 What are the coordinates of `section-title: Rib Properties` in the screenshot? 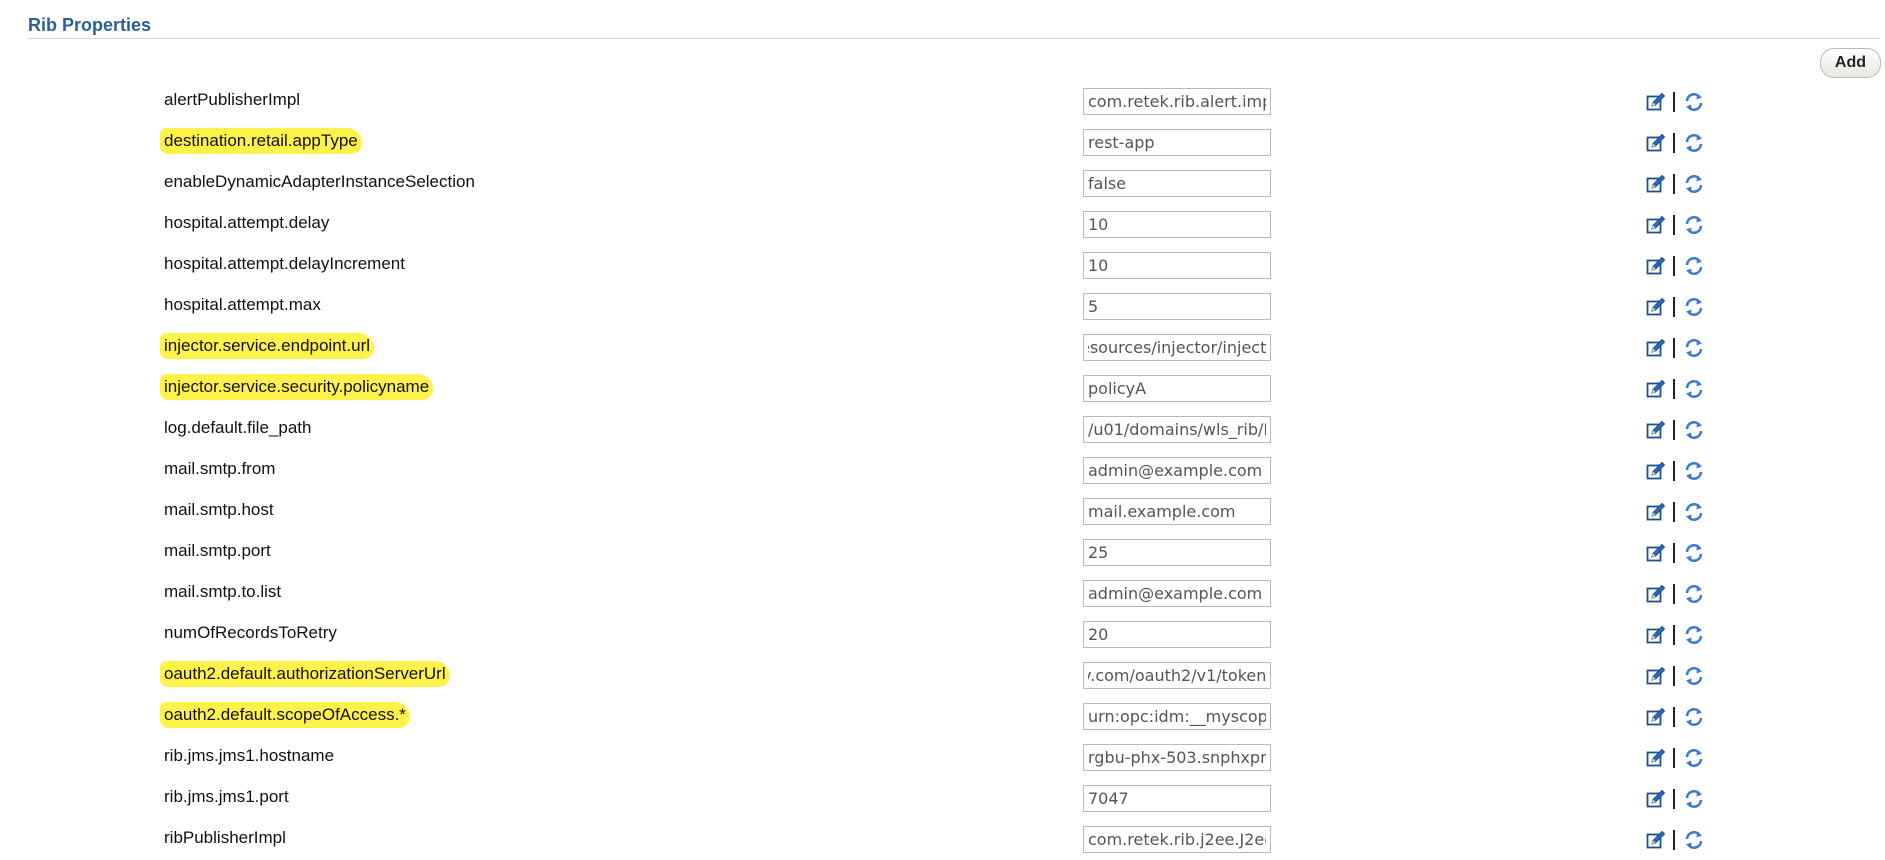 It's located at (90, 25).